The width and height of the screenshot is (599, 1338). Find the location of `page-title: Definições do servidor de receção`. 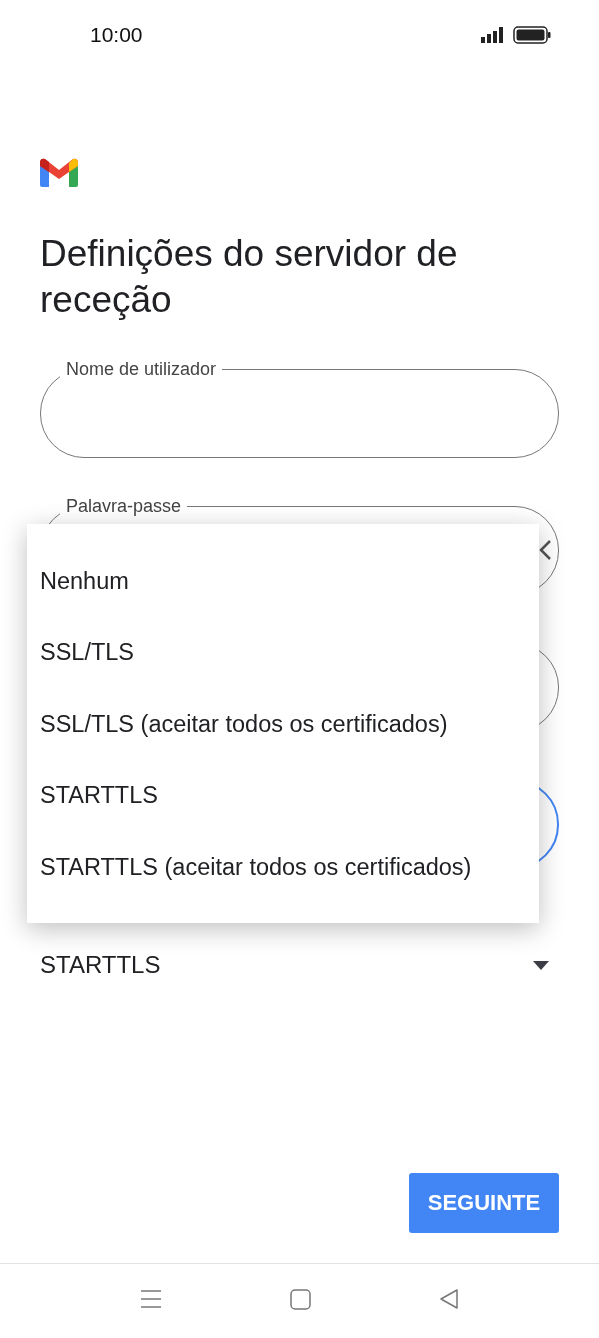

page-title: Definições do servidor de receção is located at coordinates (249, 277).